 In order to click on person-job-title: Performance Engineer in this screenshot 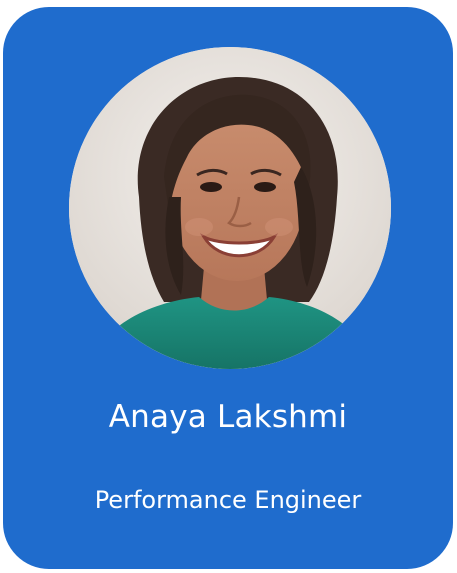, I will do `click(228, 500)`.